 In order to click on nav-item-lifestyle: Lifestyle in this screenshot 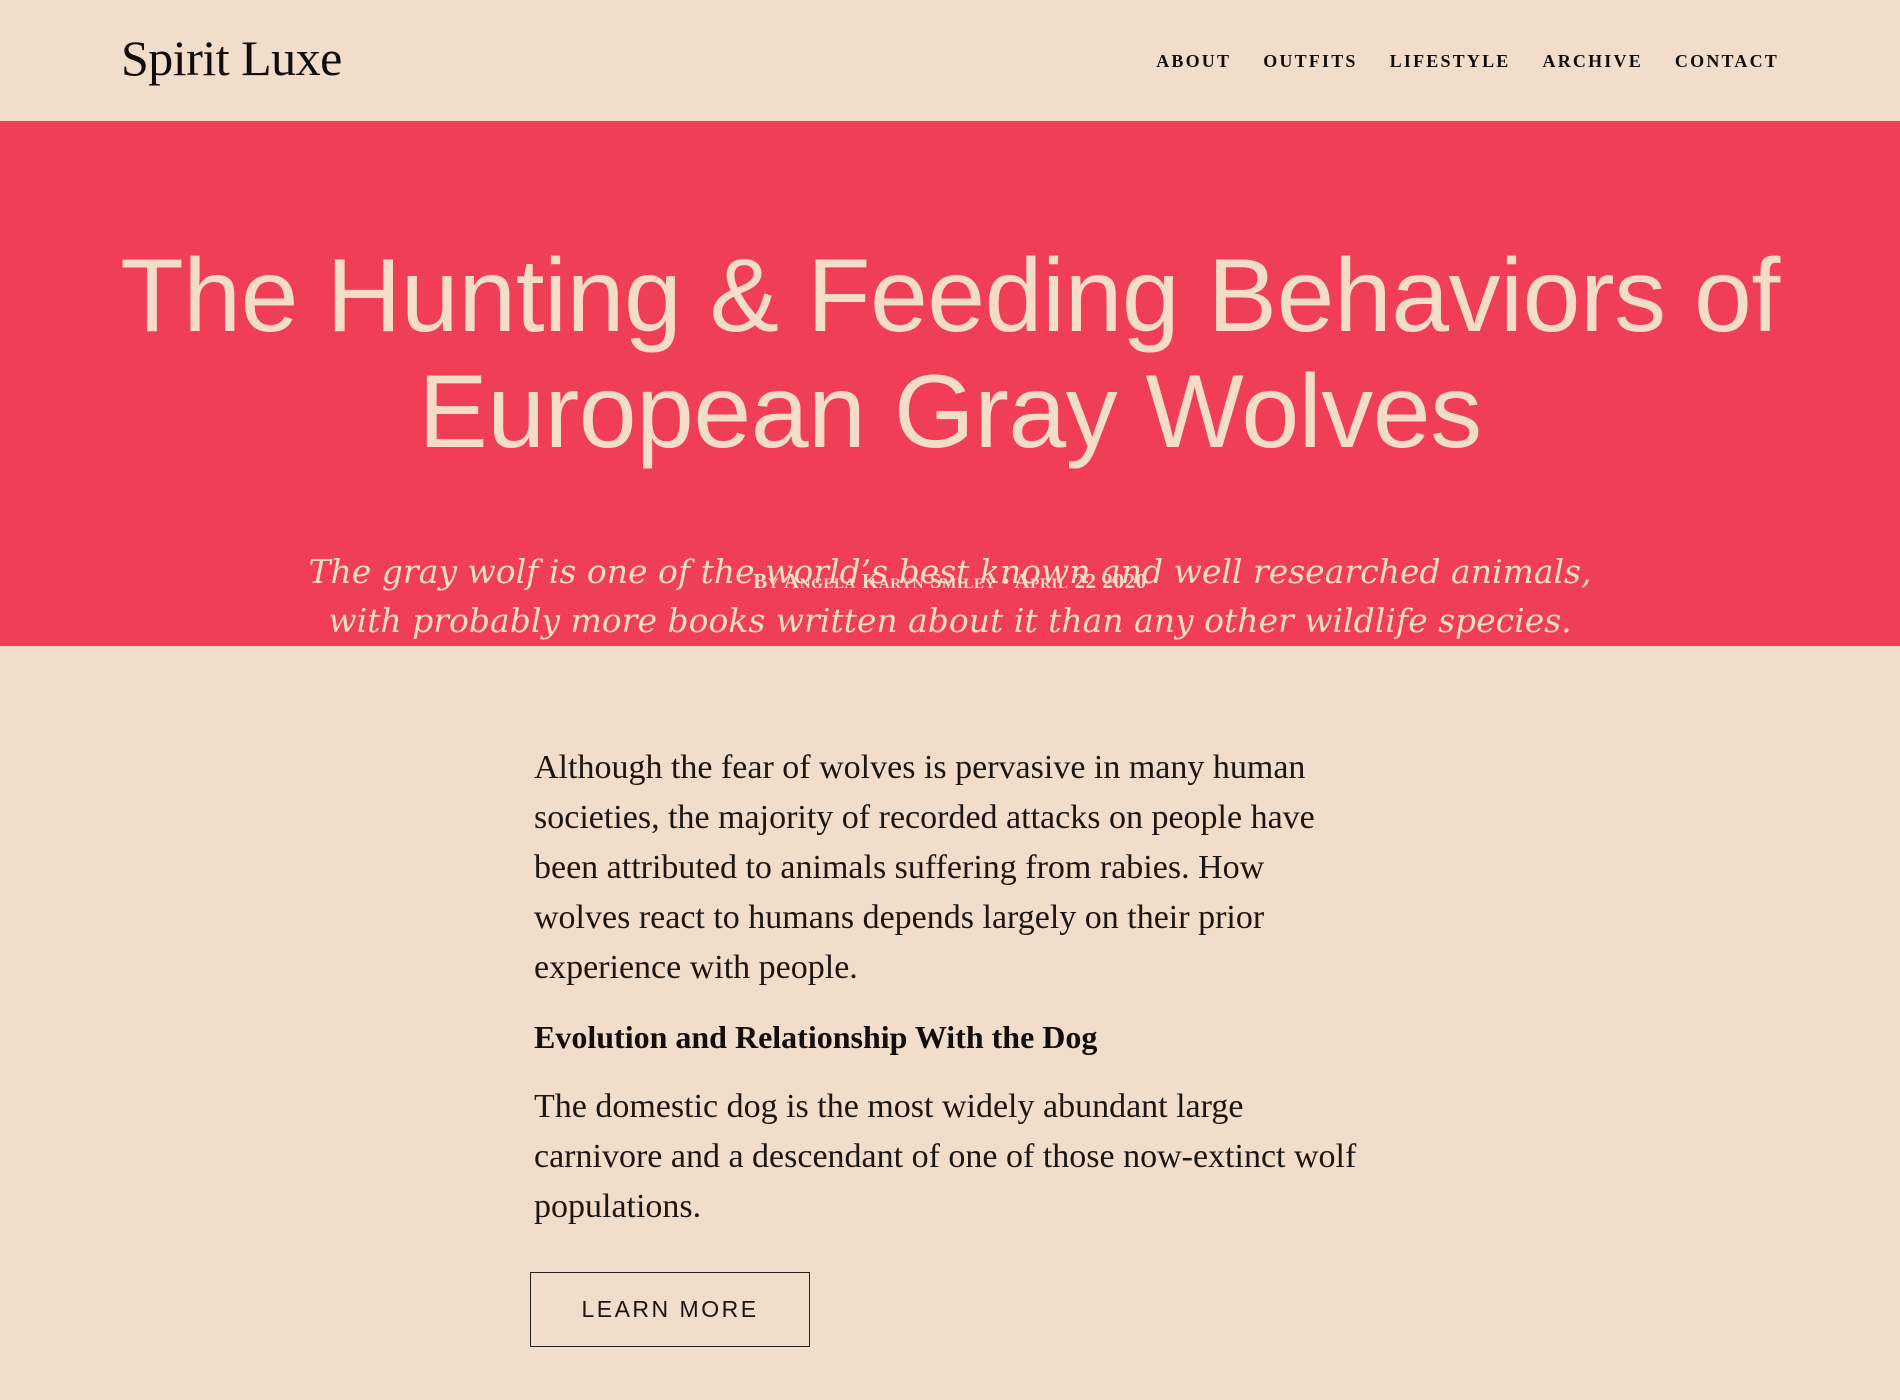, I will do `click(1450, 61)`.